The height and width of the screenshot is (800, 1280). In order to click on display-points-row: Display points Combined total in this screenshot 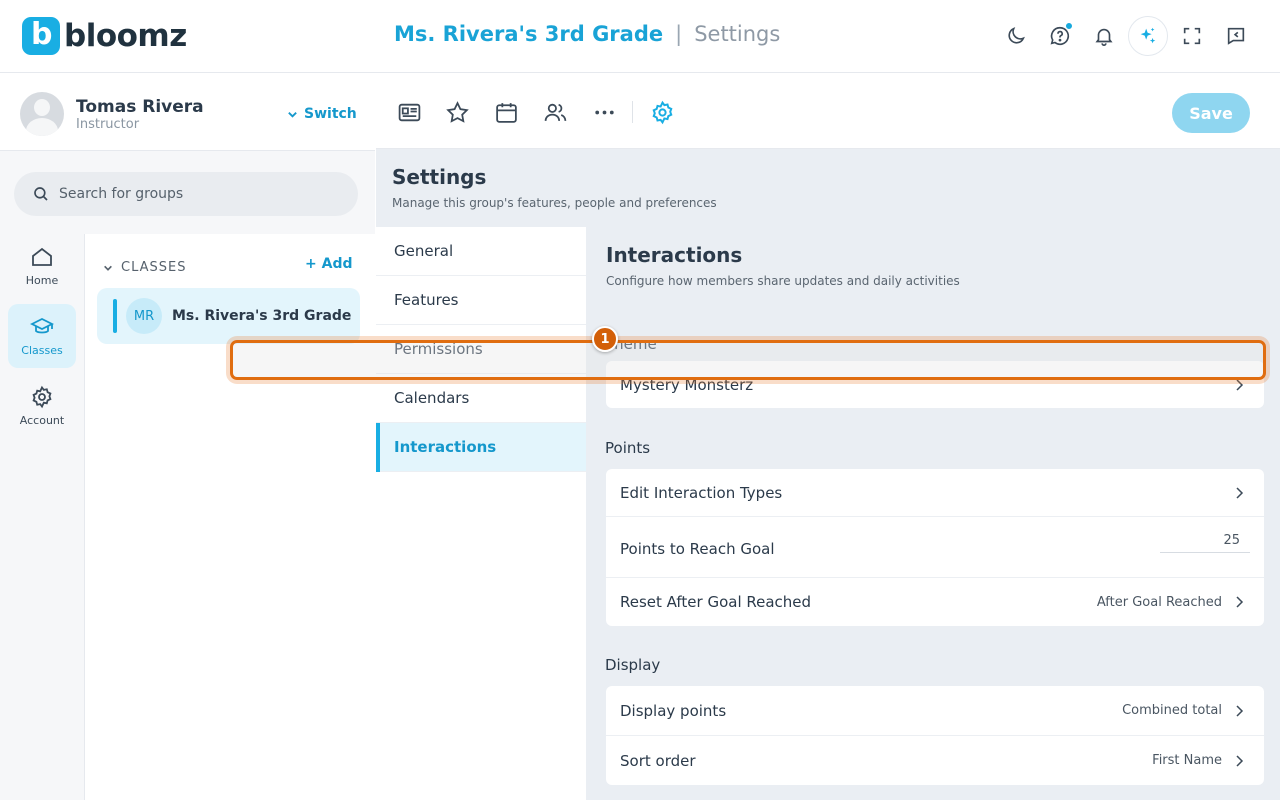, I will do `click(935, 711)`.